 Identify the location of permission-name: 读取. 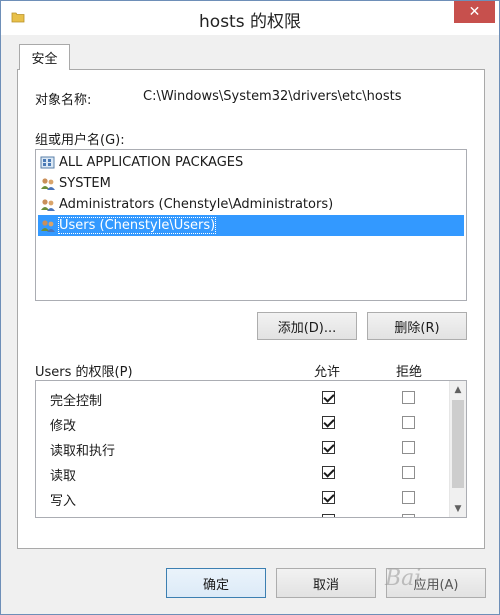
(63, 476).